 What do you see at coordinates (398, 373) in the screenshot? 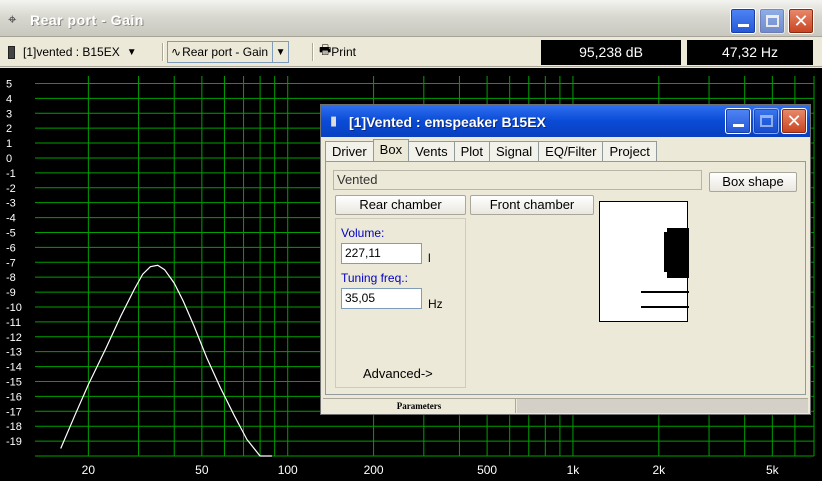
I see `advanced-link: Advanced->` at bounding box center [398, 373].